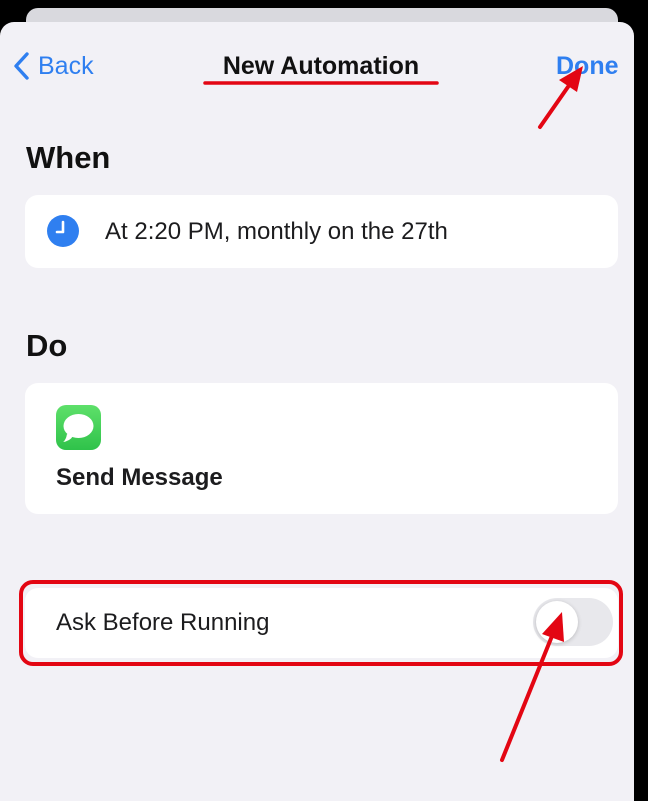 The height and width of the screenshot is (801, 648). I want to click on back-button: Back, so click(53, 66).